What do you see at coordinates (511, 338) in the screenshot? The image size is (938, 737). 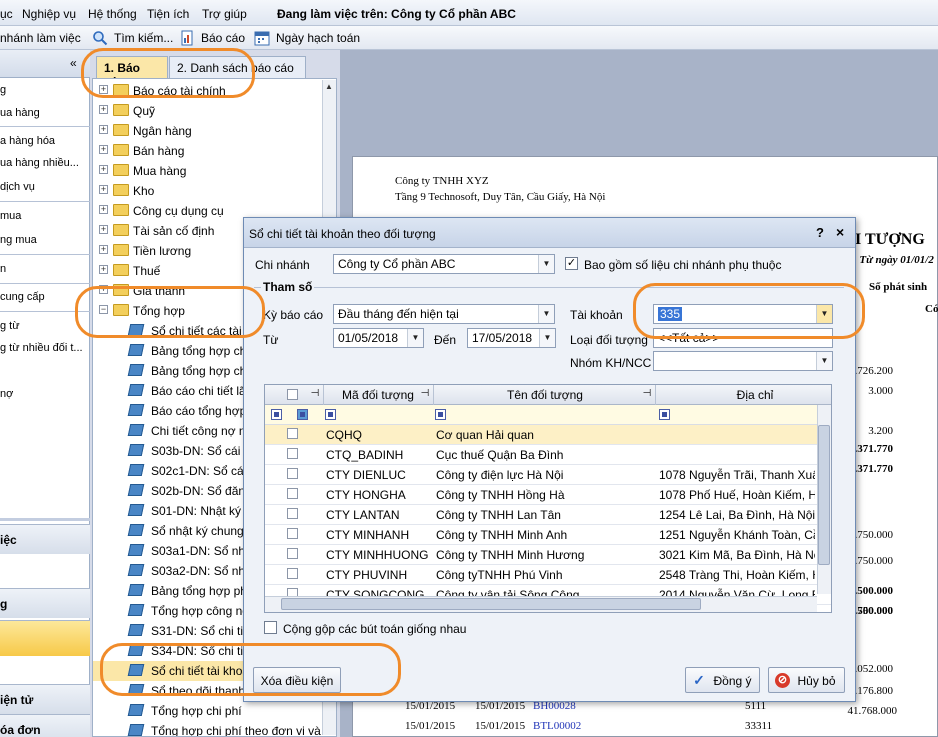 I see `to-date-input: 17/05/2018 ▼` at bounding box center [511, 338].